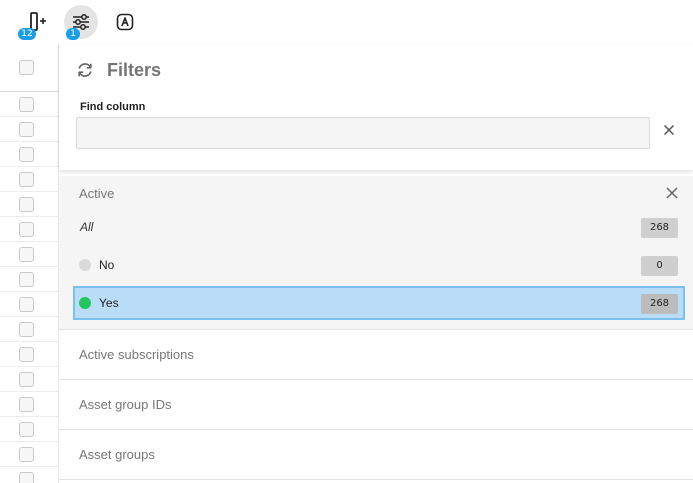  I want to click on filters-title-row: Filters, so click(118, 70).